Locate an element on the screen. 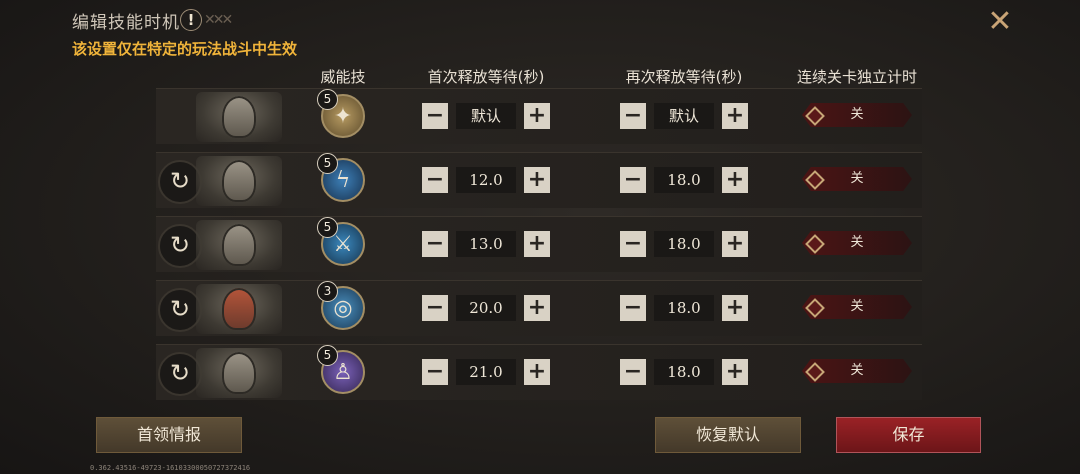  repeat-wait-value: 默认 is located at coordinates (684, 116).